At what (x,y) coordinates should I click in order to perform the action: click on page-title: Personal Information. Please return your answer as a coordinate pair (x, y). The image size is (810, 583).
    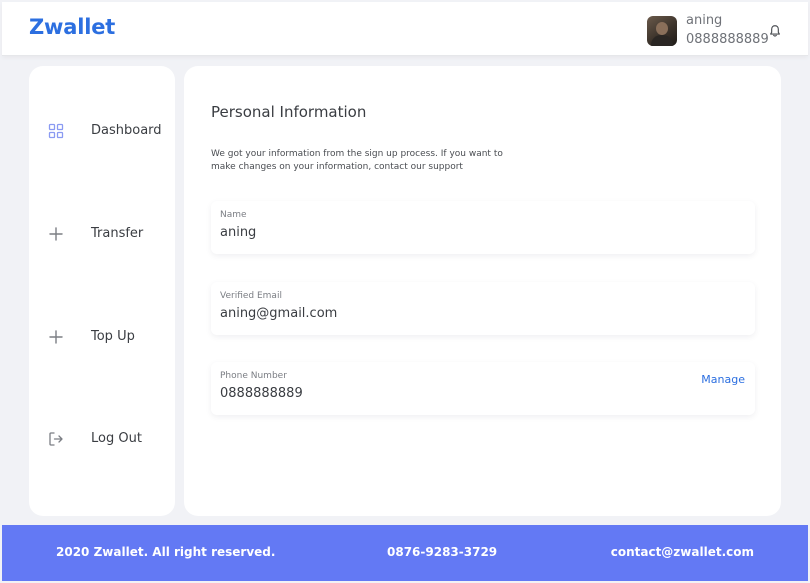
    Looking at the image, I should click on (289, 112).